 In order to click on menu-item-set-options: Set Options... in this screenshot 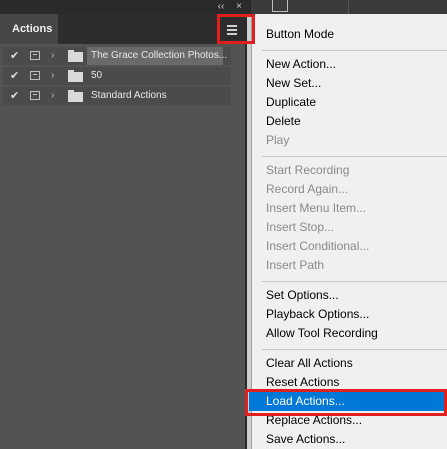, I will do `click(349, 295)`.